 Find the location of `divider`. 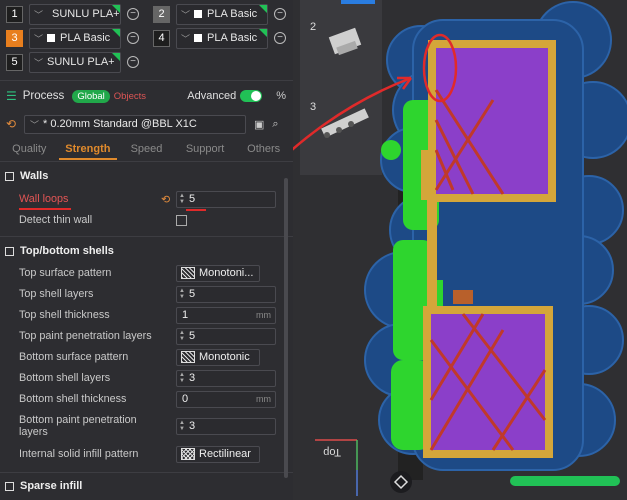

divider is located at coordinates (146, 80).